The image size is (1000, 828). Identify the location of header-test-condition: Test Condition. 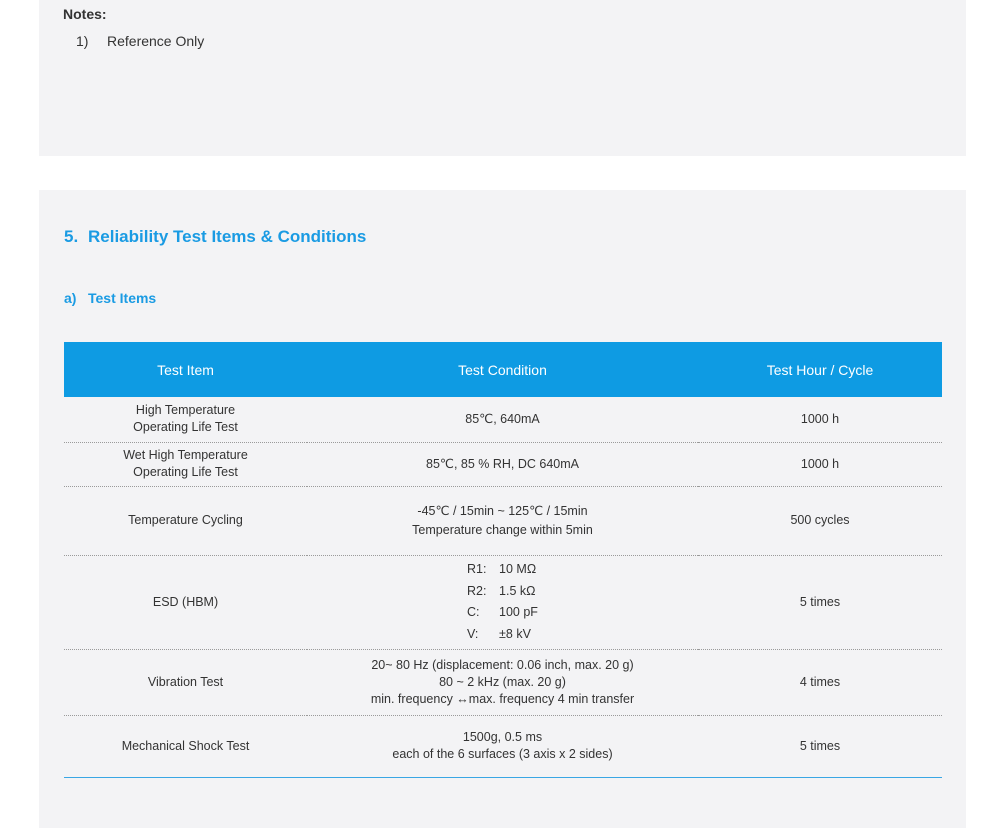
(502, 369).